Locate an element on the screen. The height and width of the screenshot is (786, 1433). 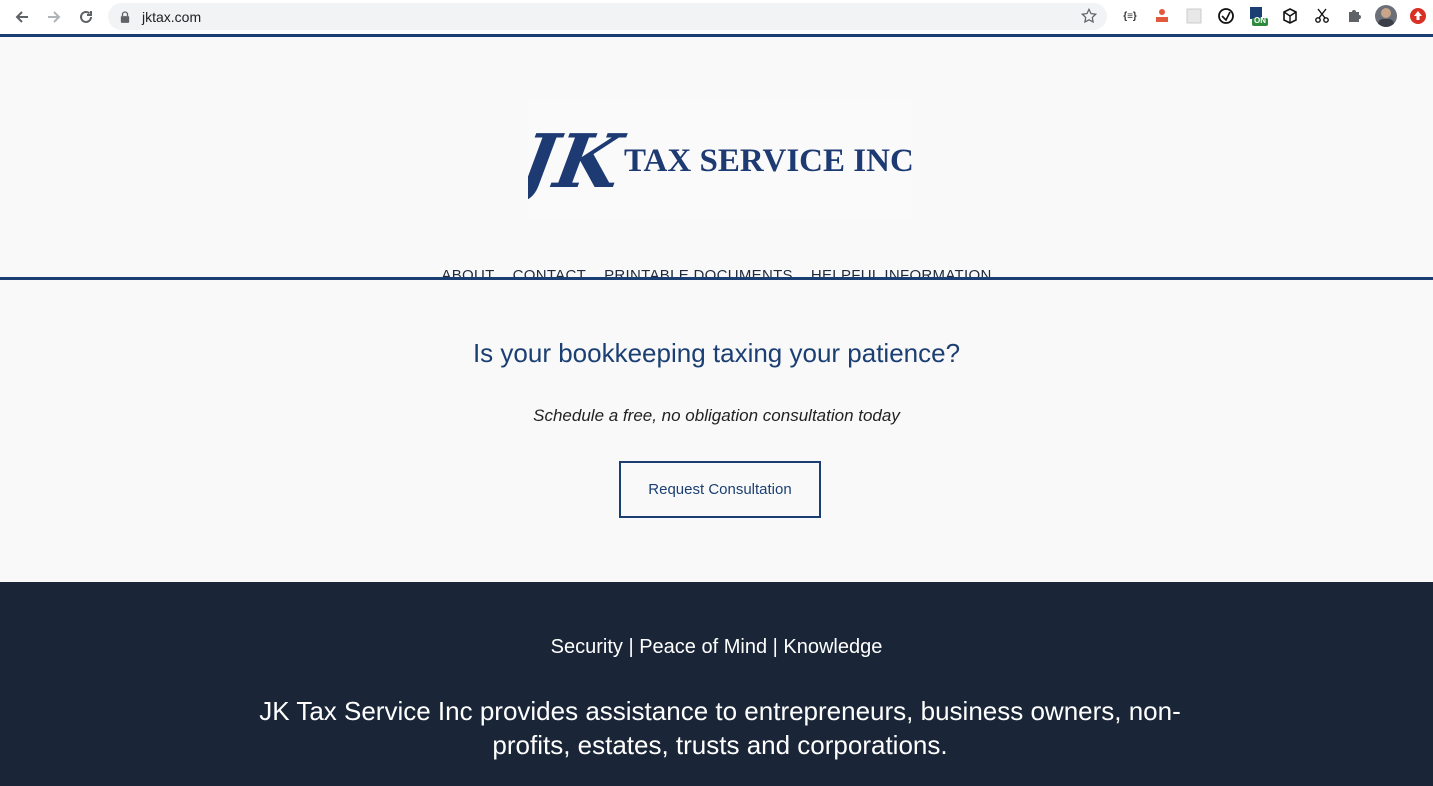
lock-icon is located at coordinates (126, 17).